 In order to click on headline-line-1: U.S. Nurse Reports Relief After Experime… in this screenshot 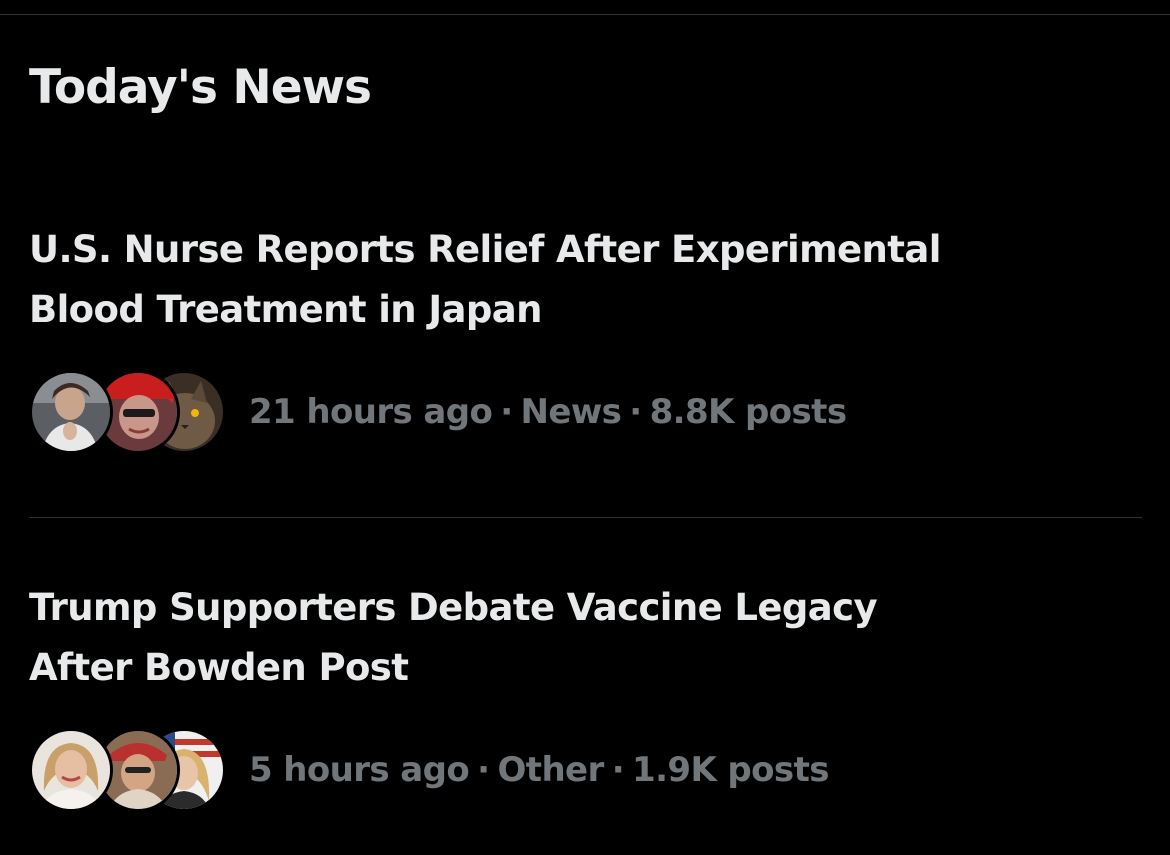, I will do `click(485, 249)`.